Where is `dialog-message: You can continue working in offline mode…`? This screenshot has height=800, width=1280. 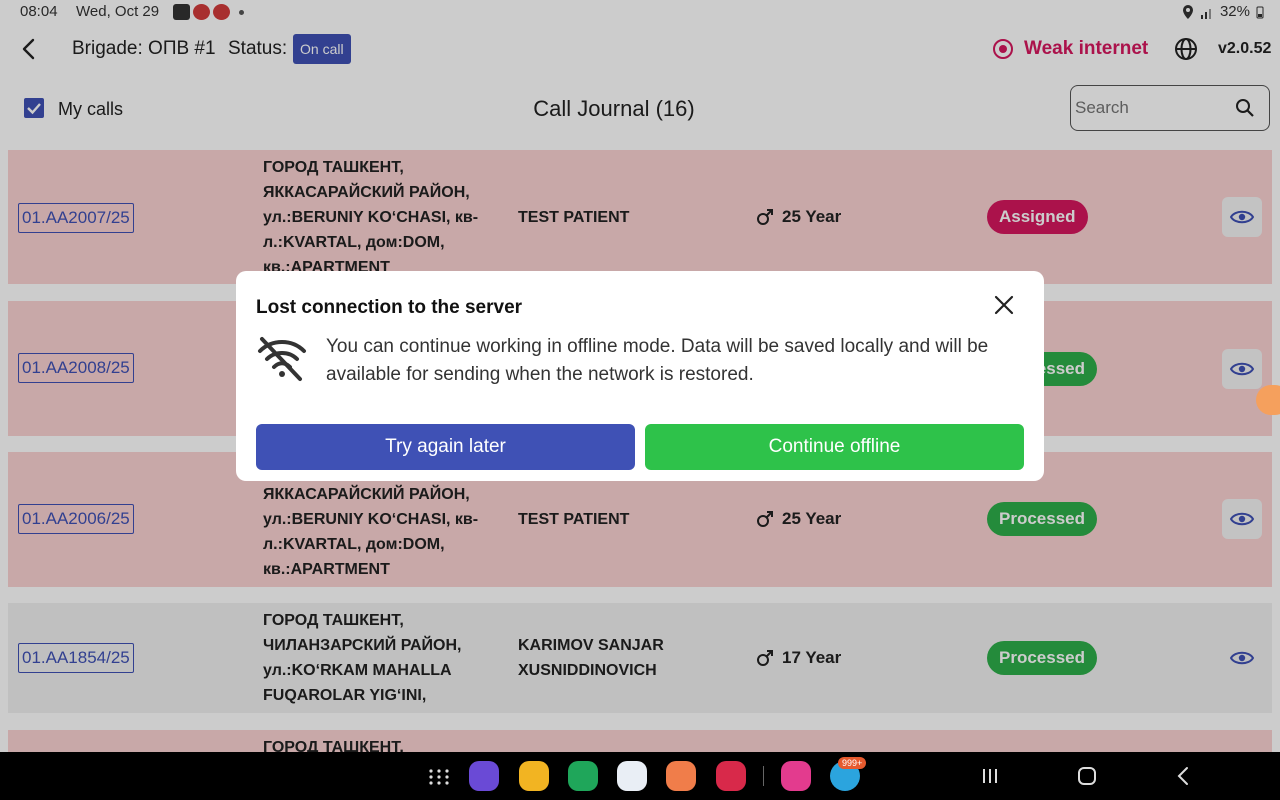
dialog-message: You can continue working in offline mode… is located at coordinates (657, 360).